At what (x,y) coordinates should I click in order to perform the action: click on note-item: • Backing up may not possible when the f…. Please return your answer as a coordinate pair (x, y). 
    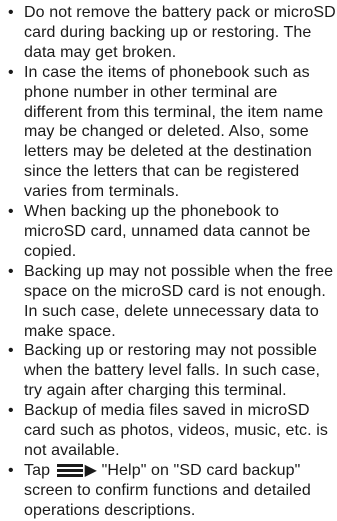
    Looking at the image, I should click on (172, 302).